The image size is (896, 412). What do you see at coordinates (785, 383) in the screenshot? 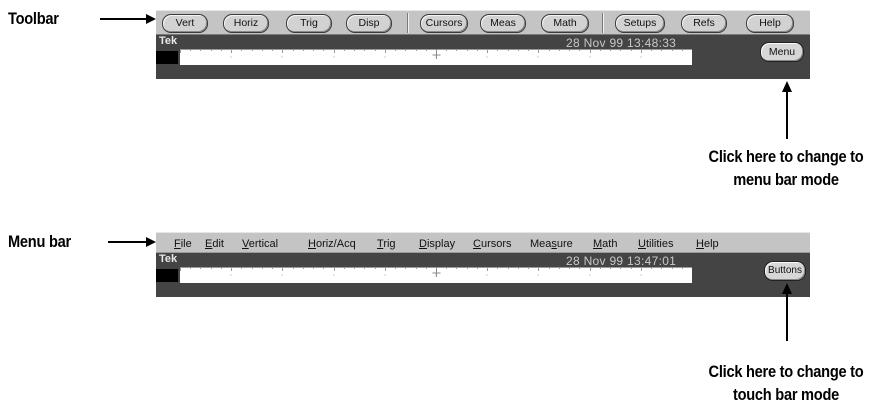
I see `touch-mode-note: Click here to change to touch bar mode` at bounding box center [785, 383].